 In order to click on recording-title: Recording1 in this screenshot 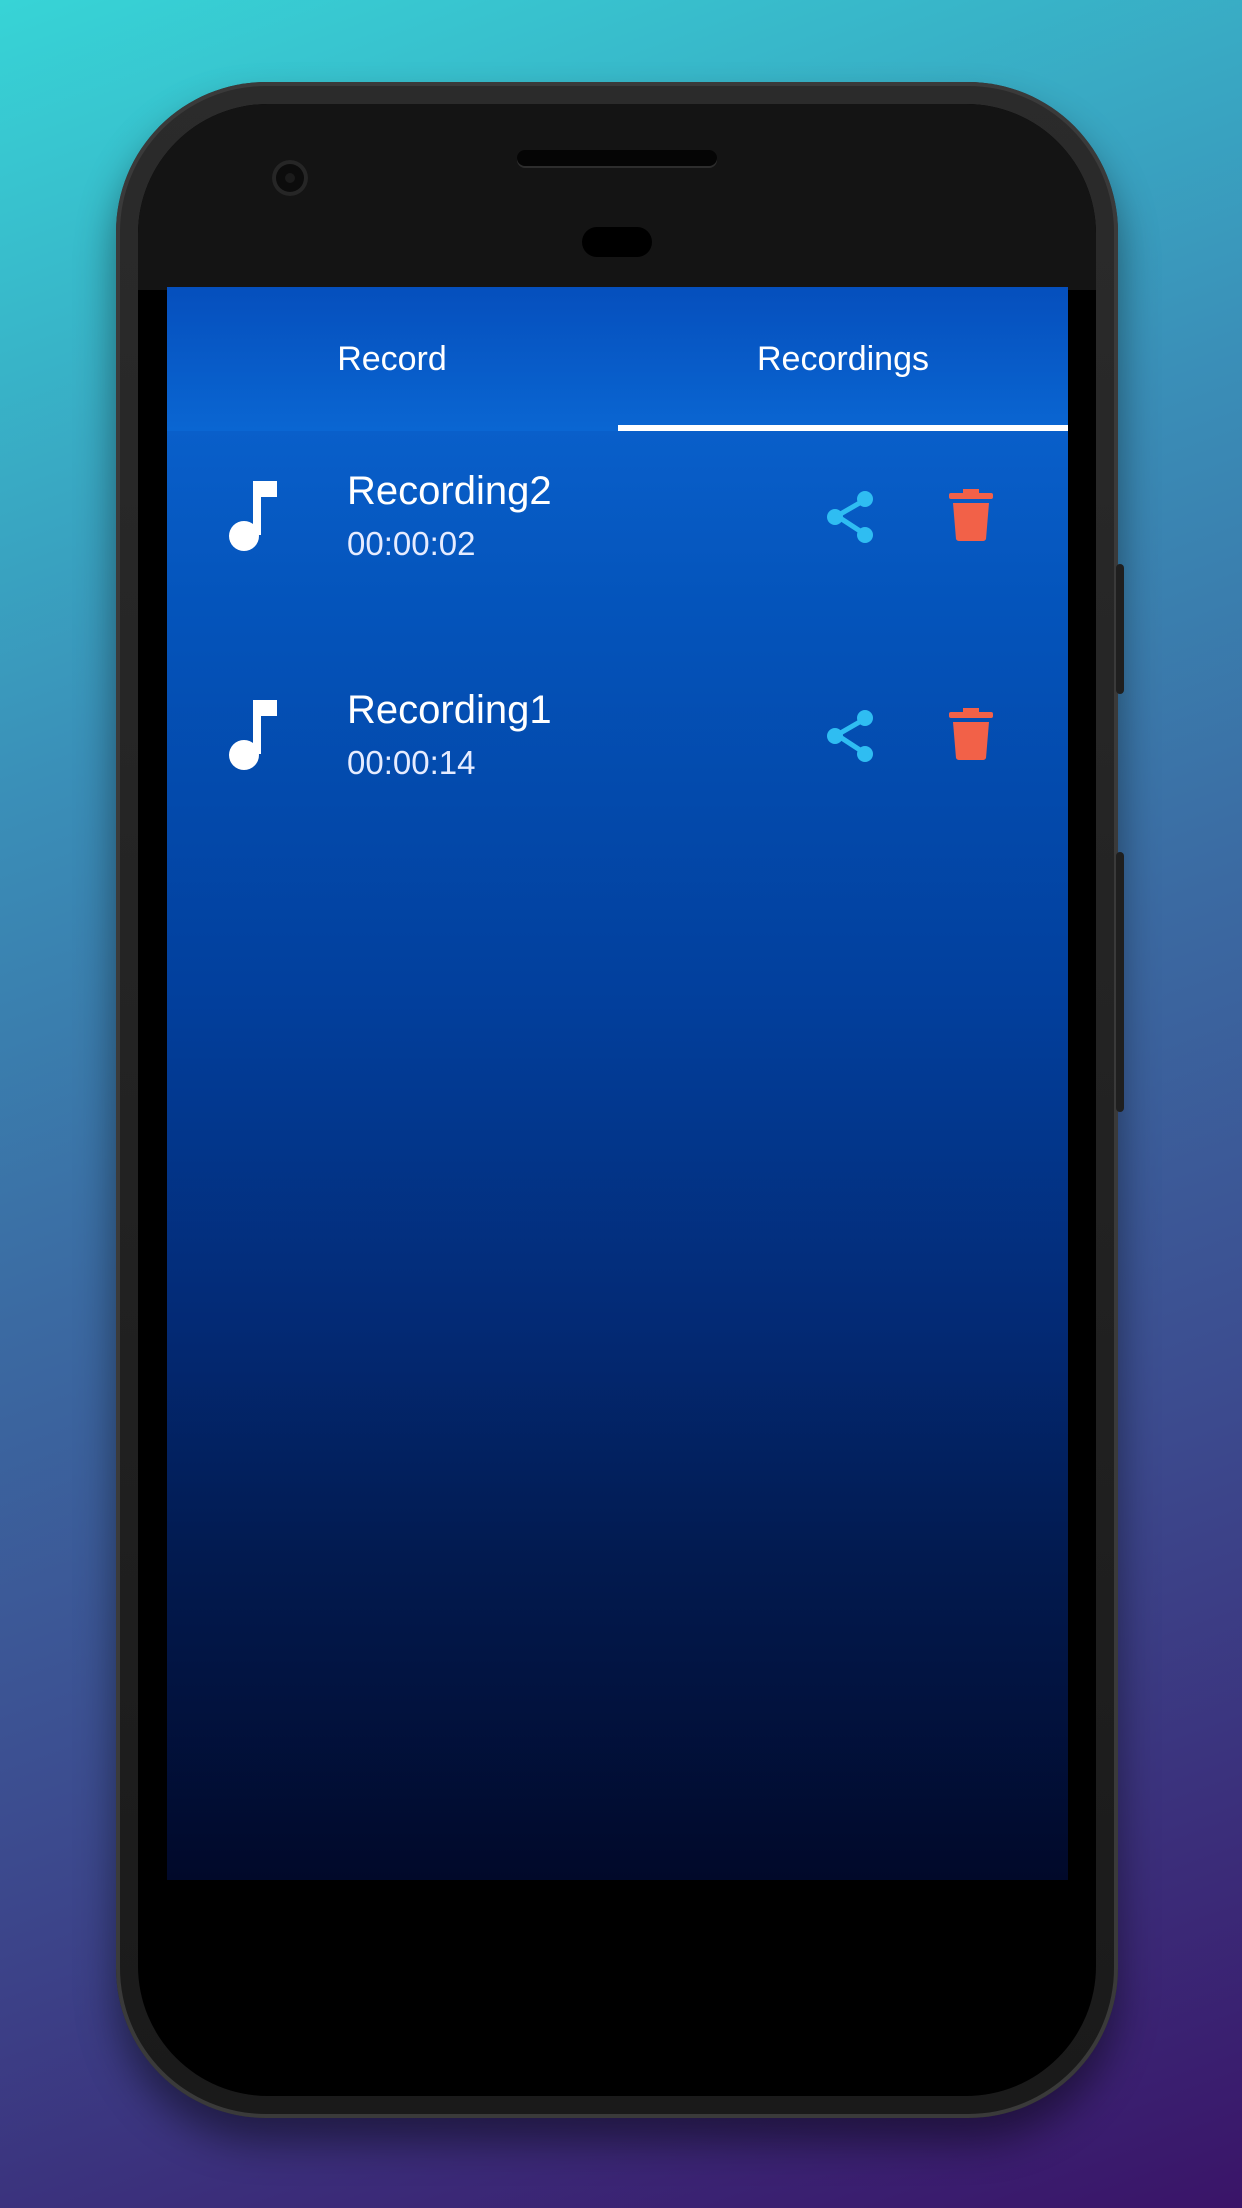, I will do `click(449, 710)`.